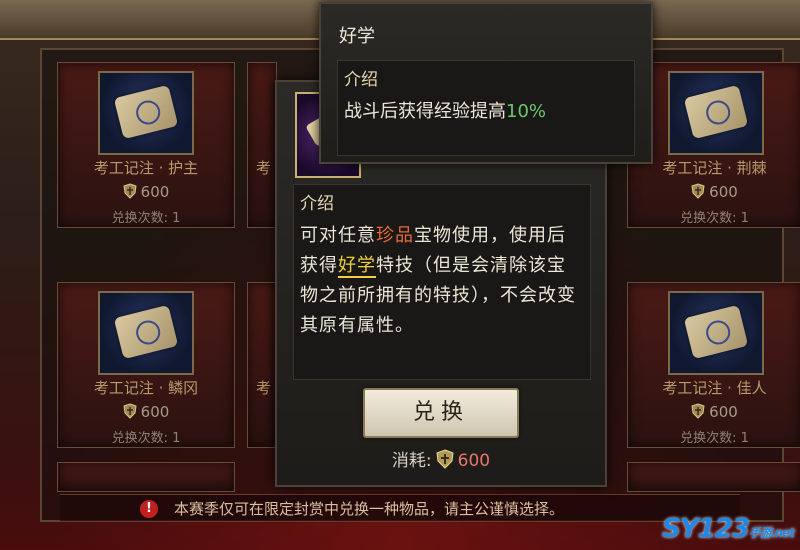 The width and height of the screenshot is (800, 550). Describe the element at coordinates (357, 36) in the screenshot. I see `skill-title: 好学` at that location.